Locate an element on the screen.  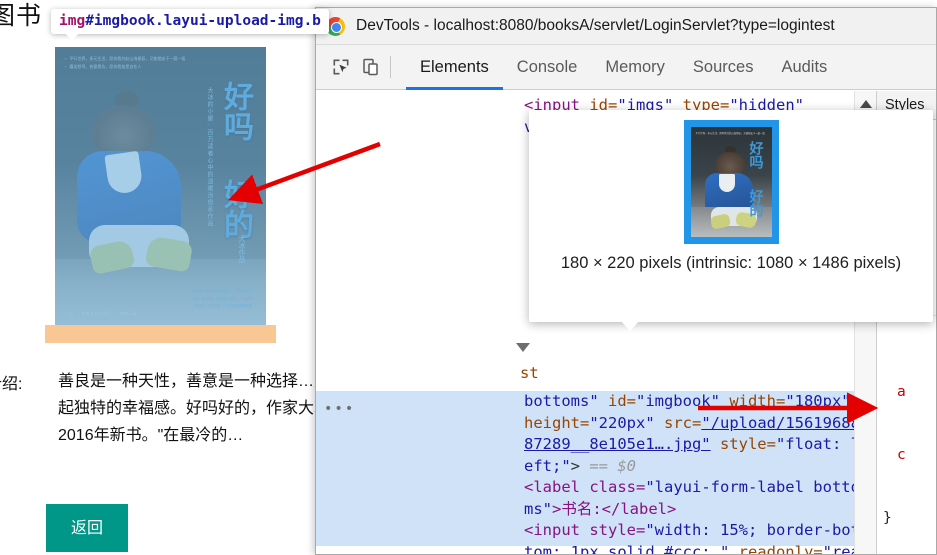
element-selector-tooltip: img#imgbook.layui-upload-img.b is located at coordinates (190, 25).